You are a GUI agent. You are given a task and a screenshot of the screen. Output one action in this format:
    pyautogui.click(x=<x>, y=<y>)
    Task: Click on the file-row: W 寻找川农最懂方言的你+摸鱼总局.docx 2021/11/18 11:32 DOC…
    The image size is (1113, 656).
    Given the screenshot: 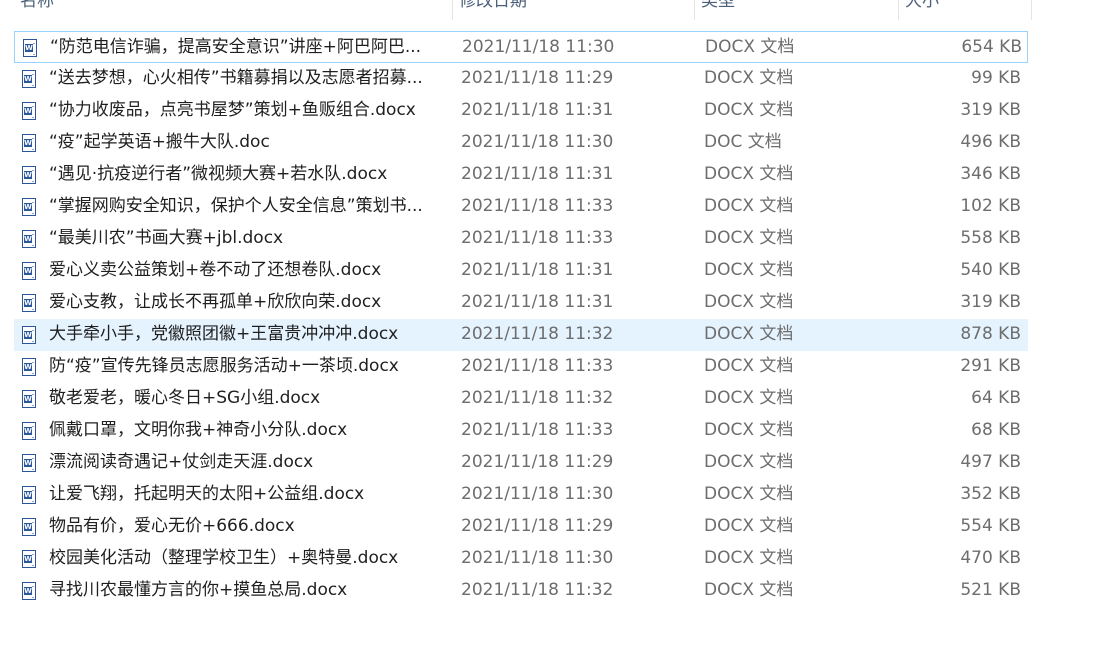 What is the action you would take?
    pyautogui.click(x=521, y=591)
    